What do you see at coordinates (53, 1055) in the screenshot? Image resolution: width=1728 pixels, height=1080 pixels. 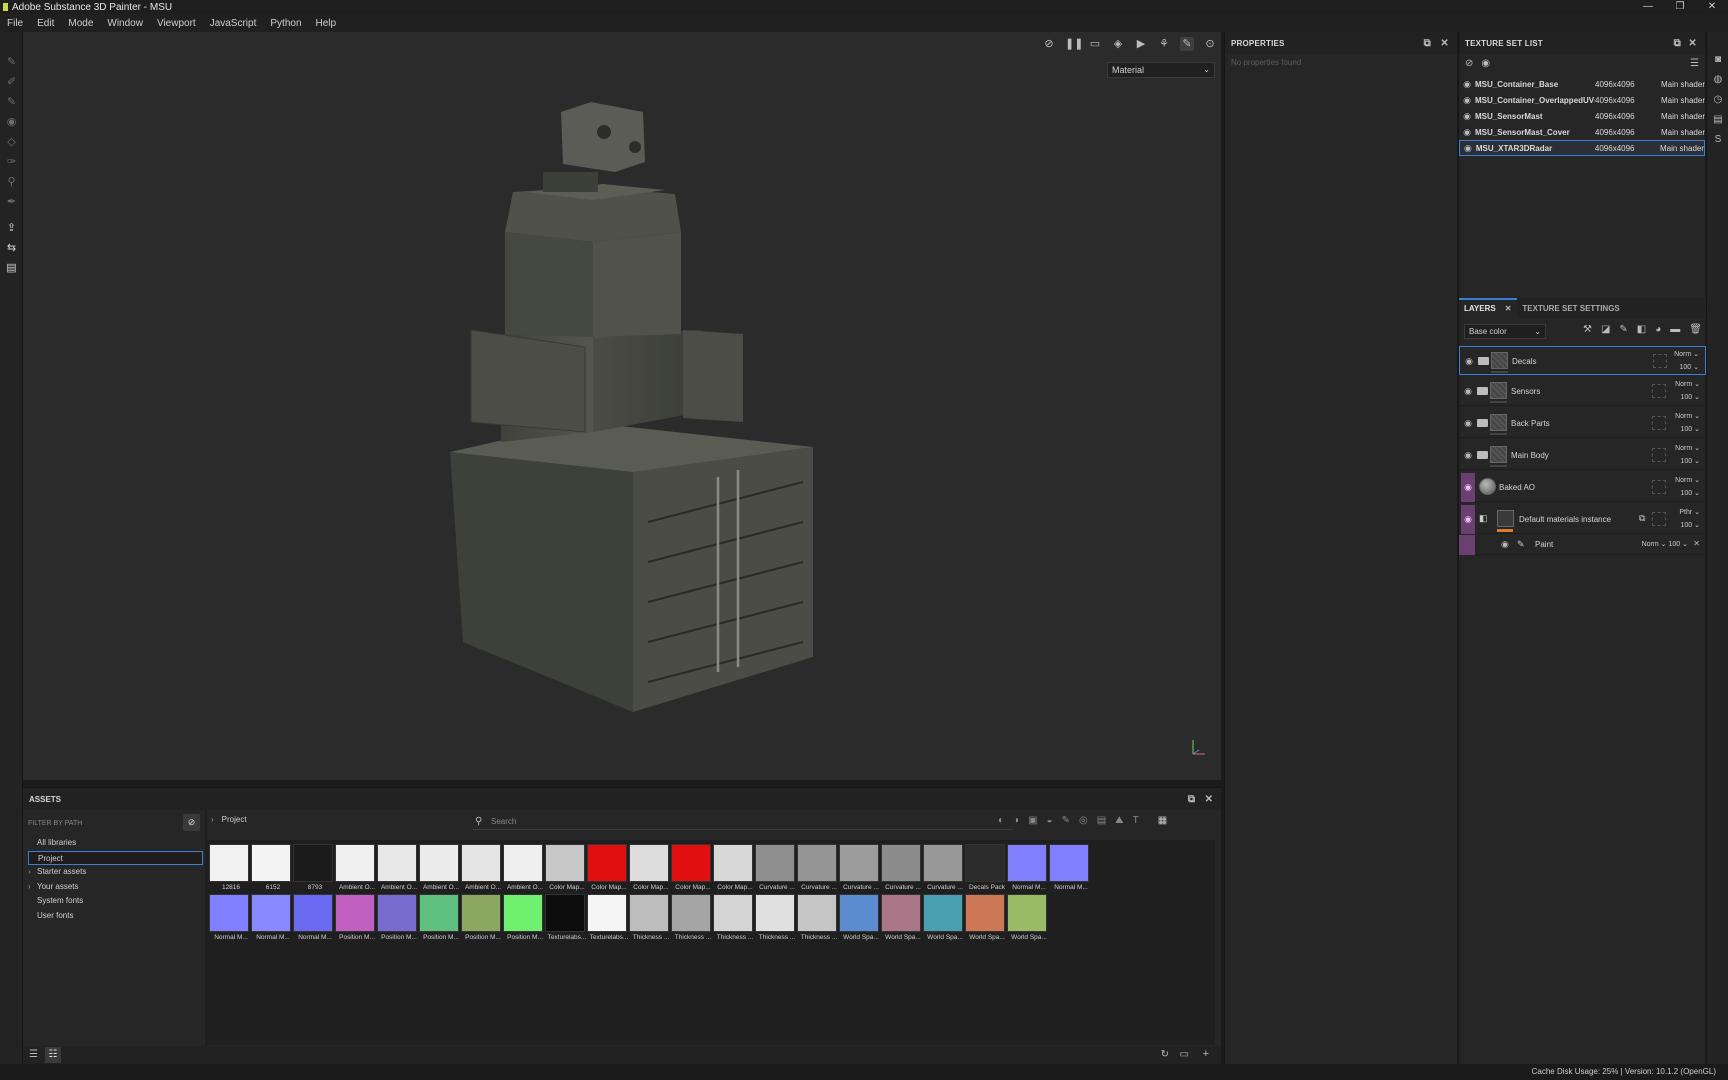 I see `detail-view-icon: ☷` at bounding box center [53, 1055].